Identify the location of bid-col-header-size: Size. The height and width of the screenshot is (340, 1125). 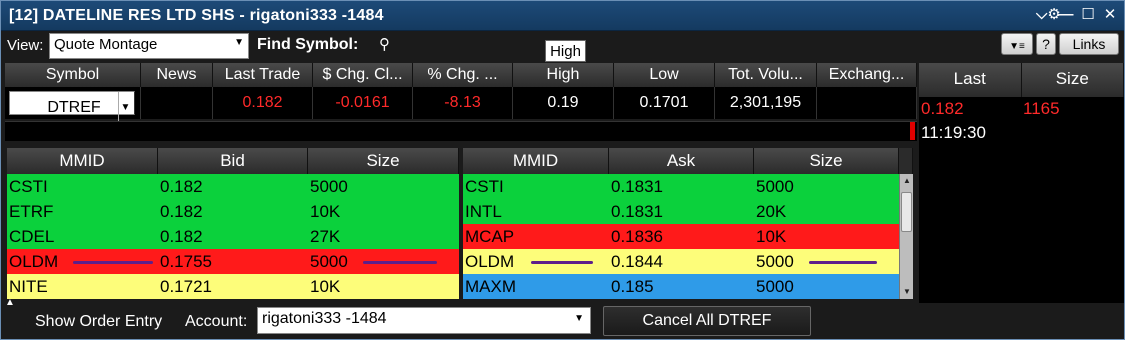
(383, 161).